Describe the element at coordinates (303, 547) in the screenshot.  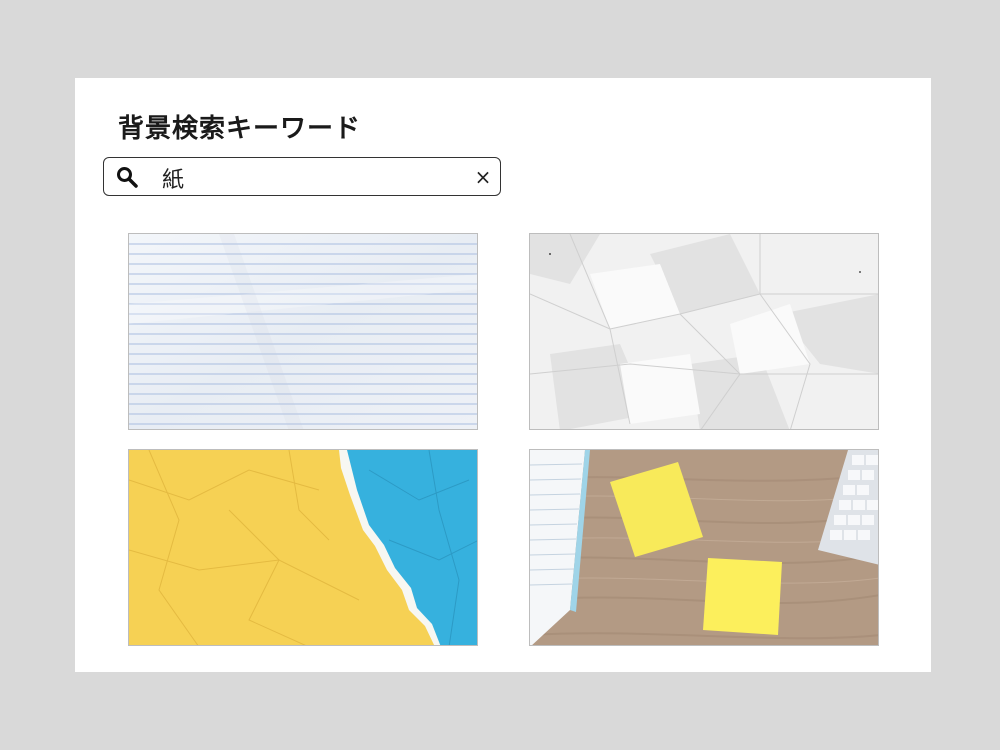
I see `result-image-torn-yellow-blue-paper` at that location.